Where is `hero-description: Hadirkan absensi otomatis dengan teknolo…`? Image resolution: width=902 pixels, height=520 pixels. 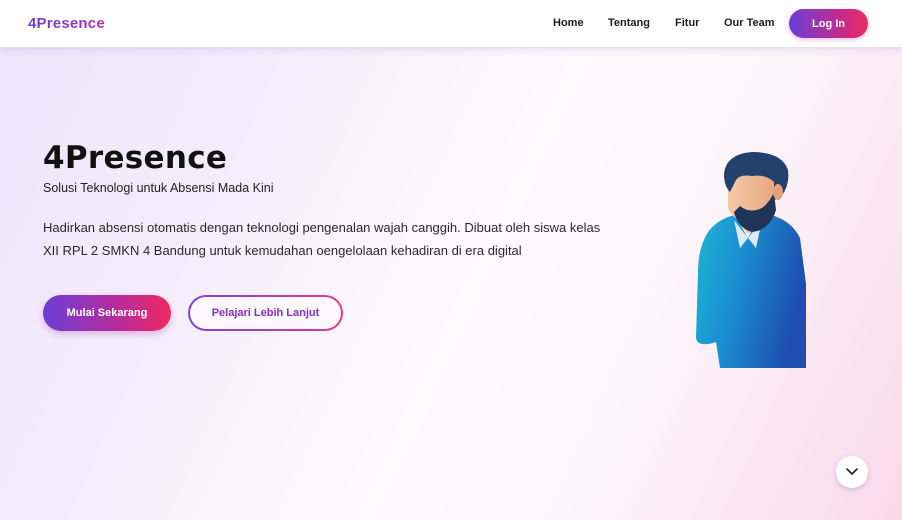 hero-description: Hadirkan absensi otomatis dengan teknolo… is located at coordinates (322, 239).